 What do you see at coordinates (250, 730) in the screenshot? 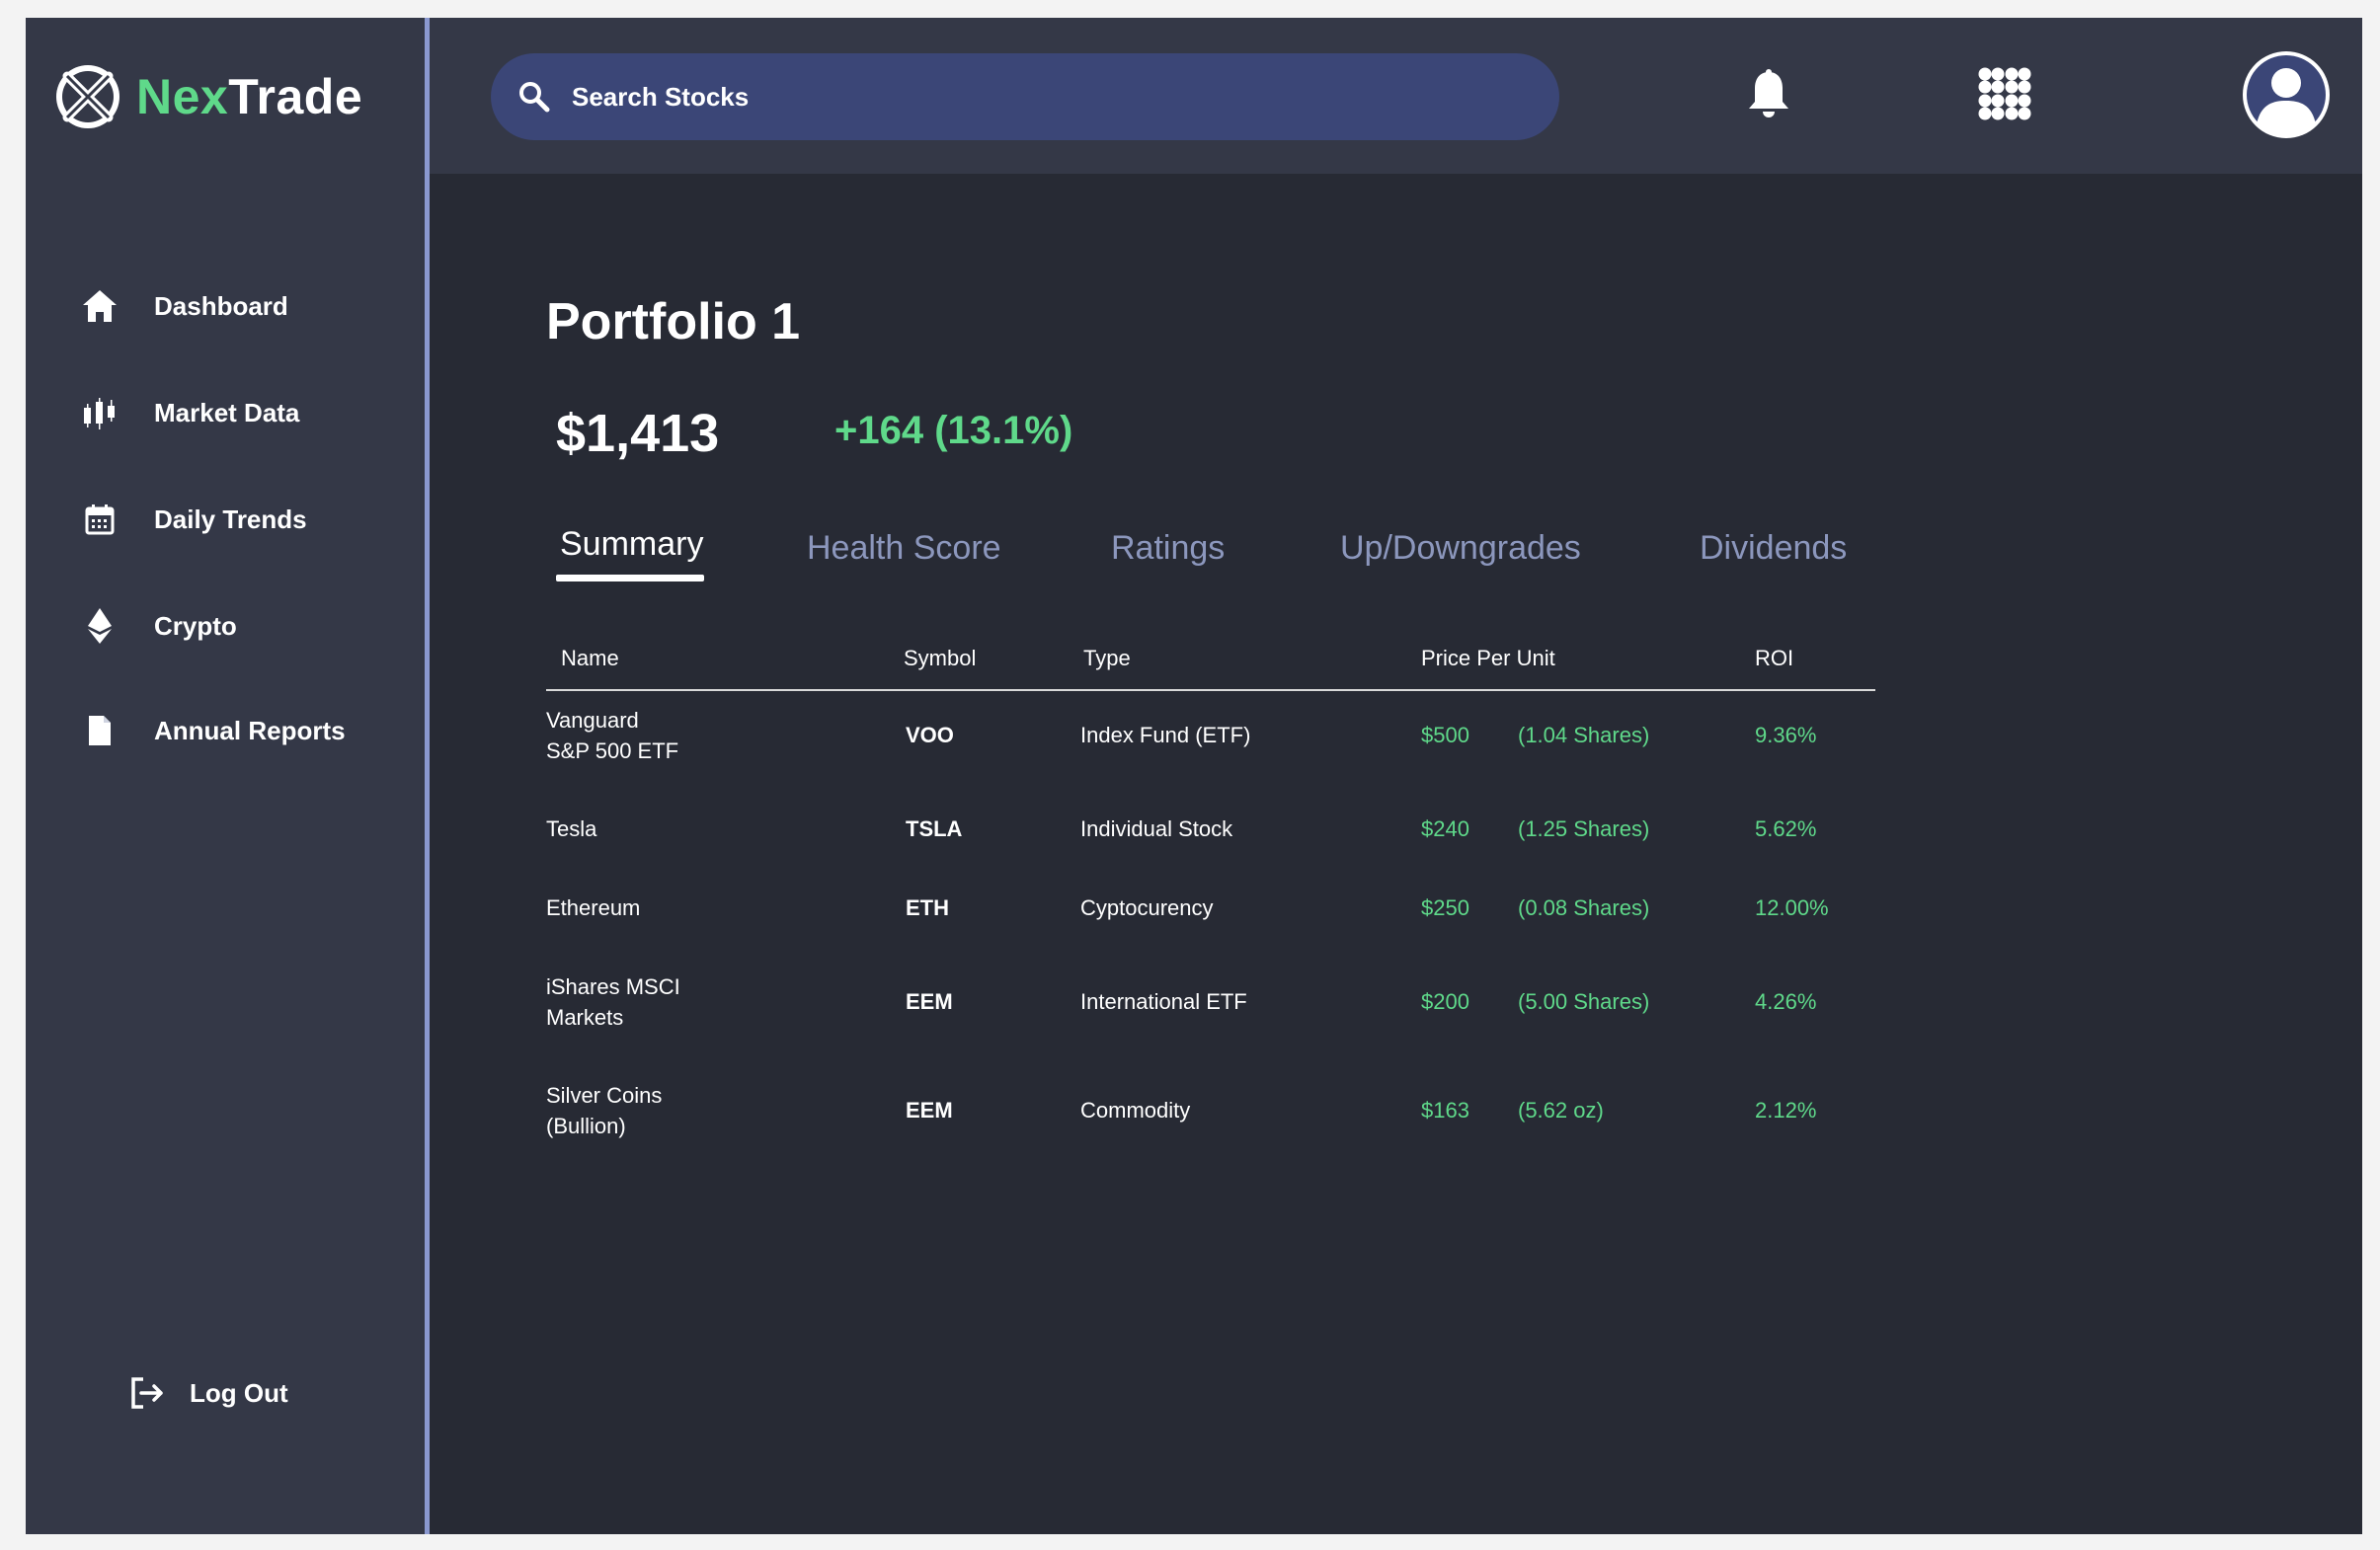
I see `sidebar-item-label: Annual Reports` at bounding box center [250, 730].